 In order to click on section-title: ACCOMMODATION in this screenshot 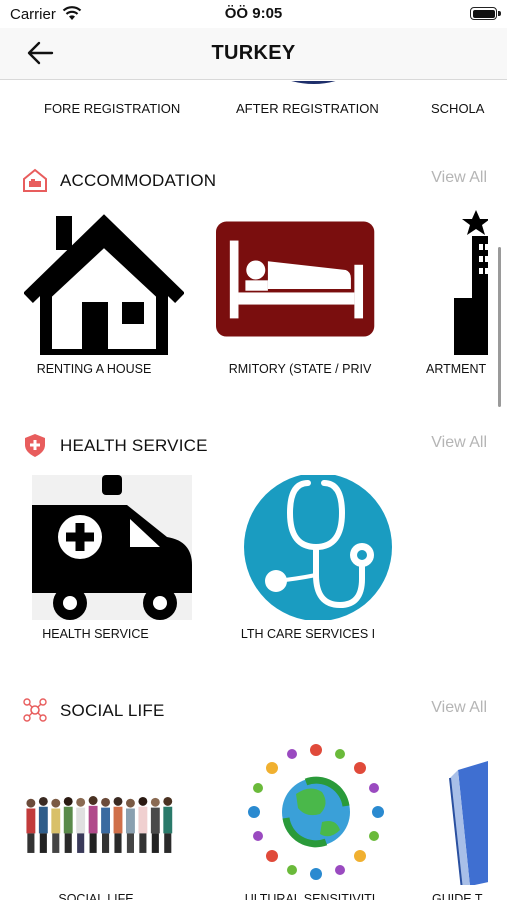, I will do `click(138, 180)`.